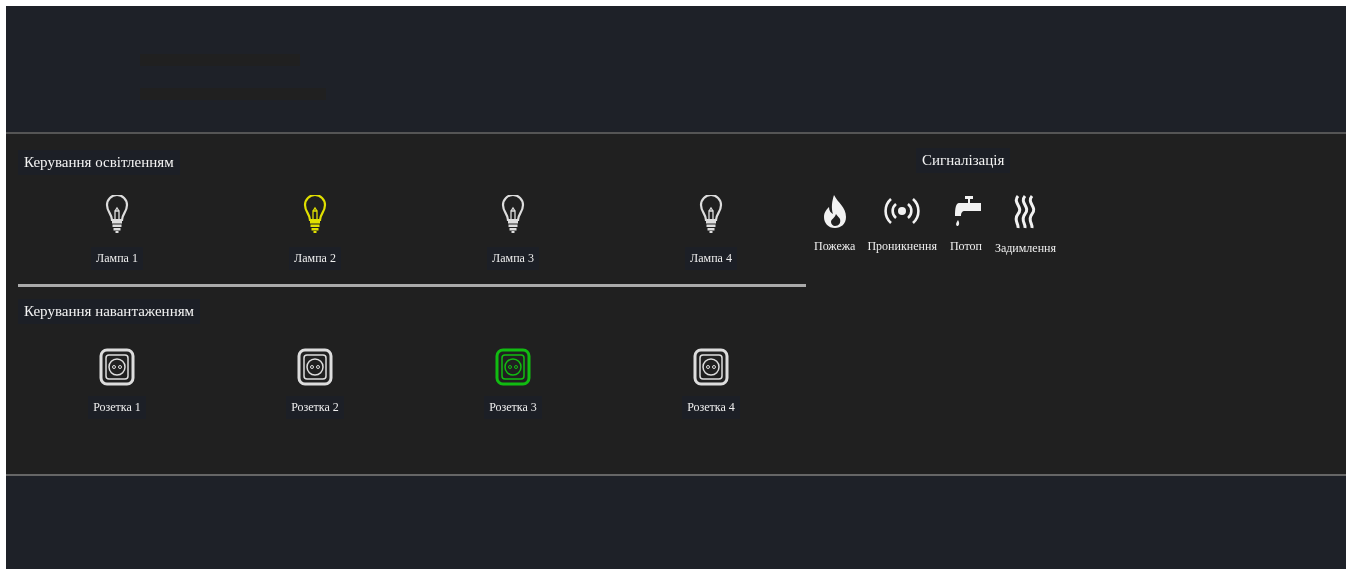  I want to click on socket-label: Розетка 1, so click(117, 407).